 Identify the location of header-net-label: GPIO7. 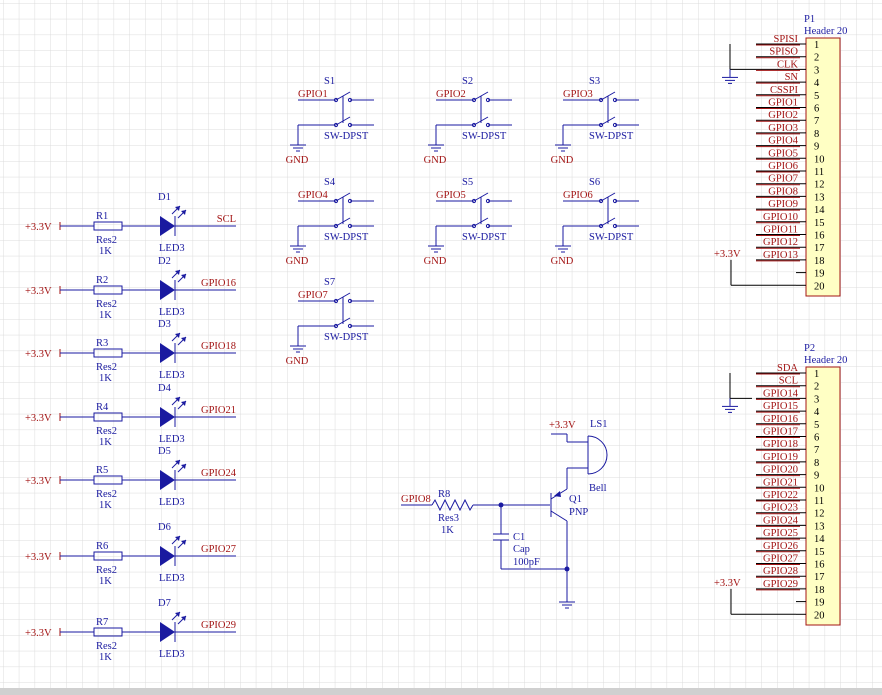
(783, 179).